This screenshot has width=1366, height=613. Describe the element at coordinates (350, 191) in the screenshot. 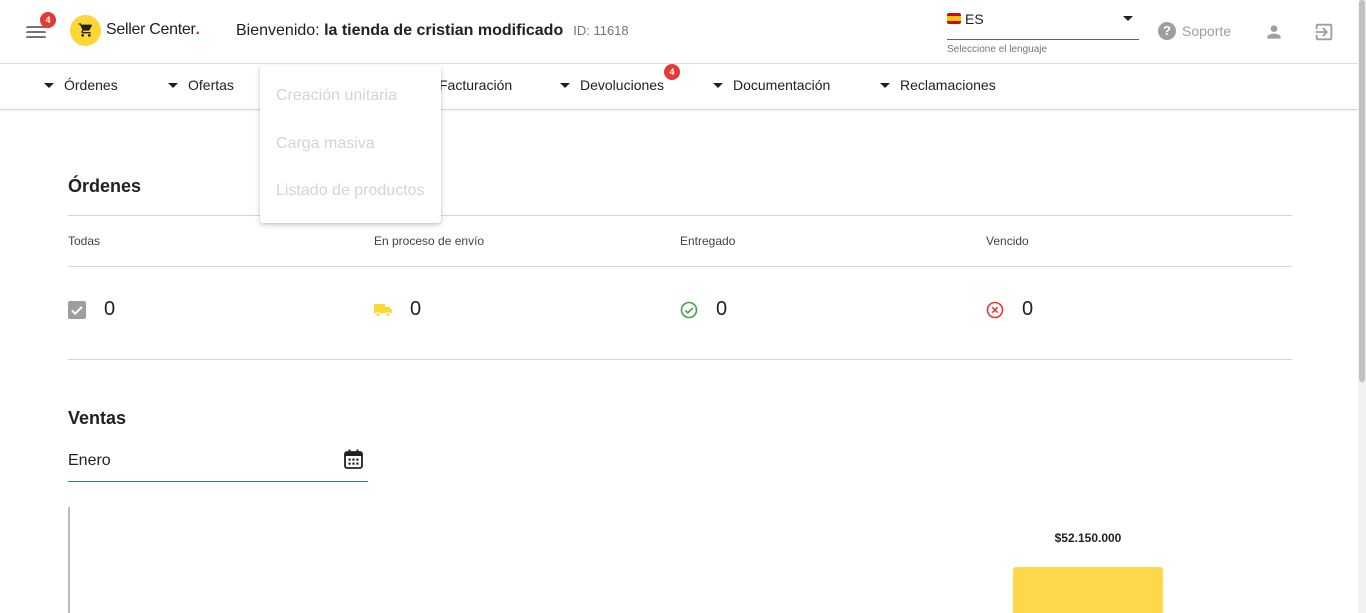

I see `menu-item-listado-productos: Listado de productos` at that location.